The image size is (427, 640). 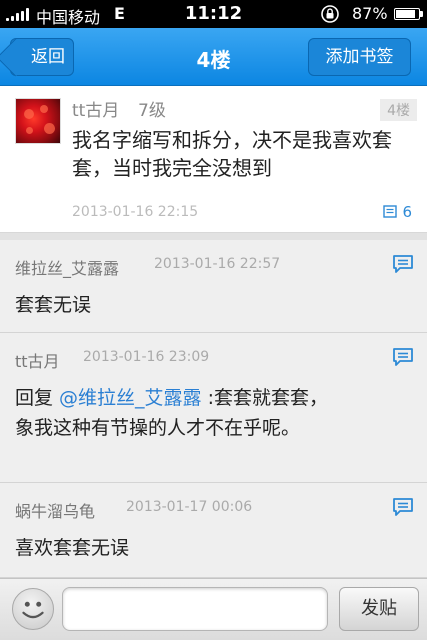 What do you see at coordinates (189, 507) in the screenshot?
I see `comment-timestamp: 2013-01-17 00:06` at bounding box center [189, 507].